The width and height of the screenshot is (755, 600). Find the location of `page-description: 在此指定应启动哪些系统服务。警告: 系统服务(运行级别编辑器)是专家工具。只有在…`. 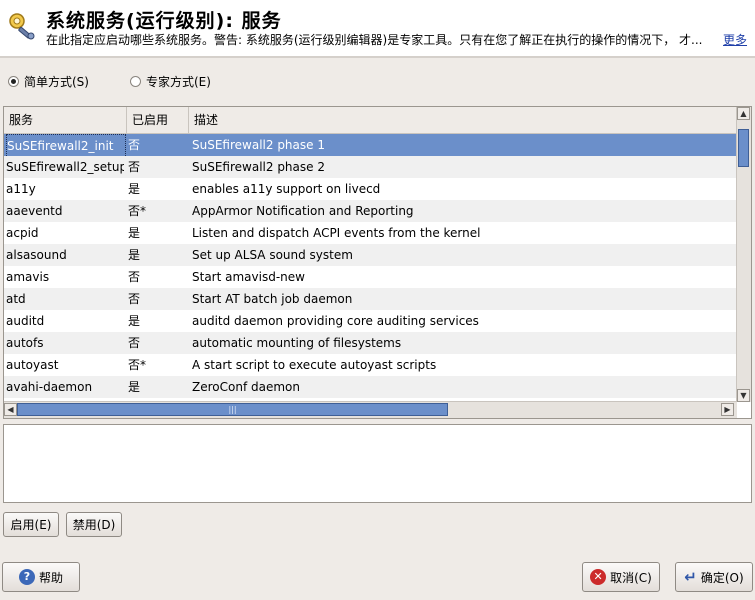

page-description: 在此指定应启动哪些系统服务。警告: 系统服务(运行级别编辑器)是专家工具。只有在… is located at coordinates (374, 40).